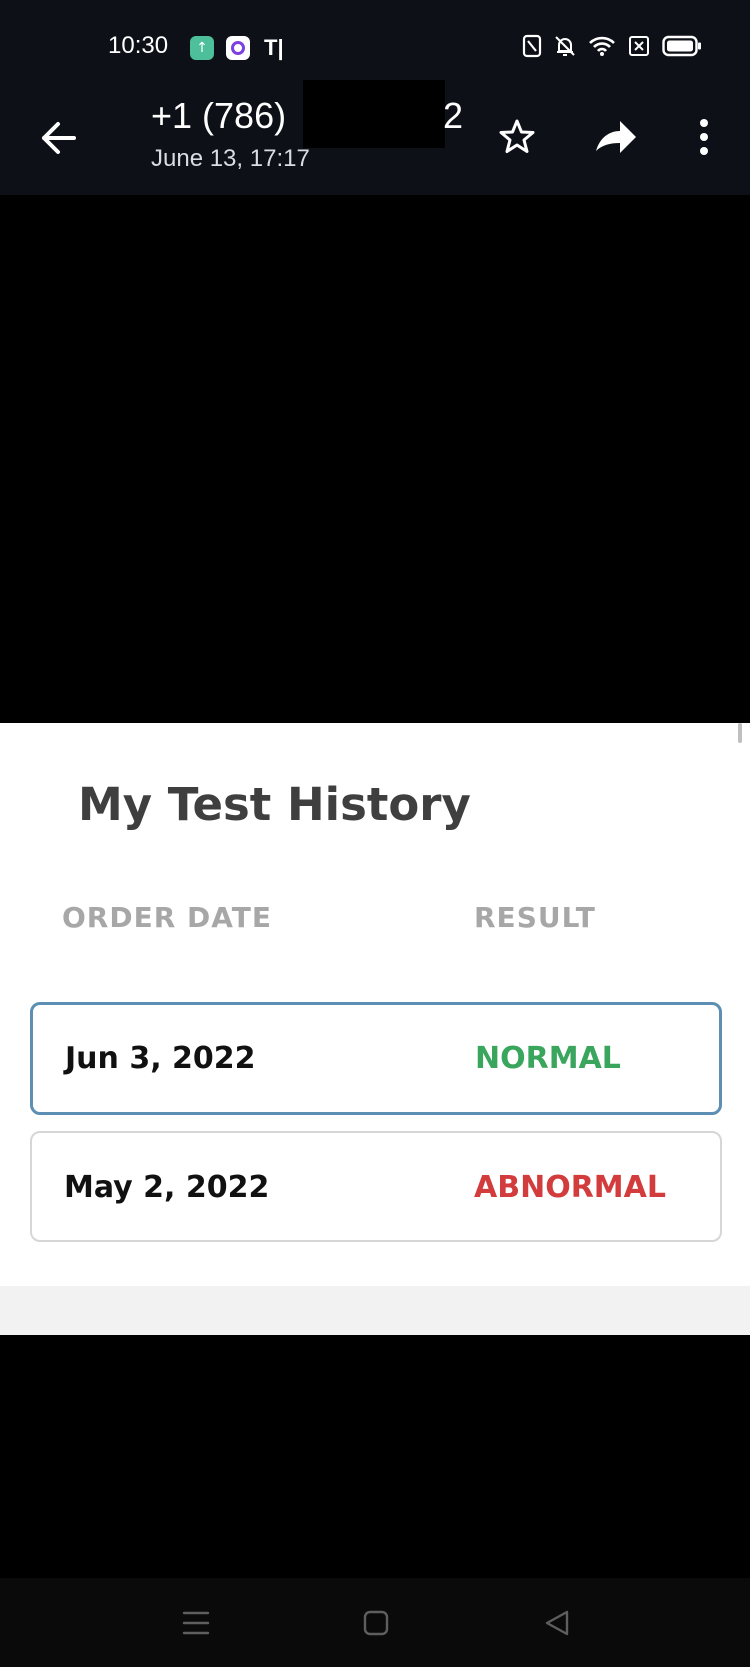 Image resolution: width=750 pixels, height=1667 pixels. Describe the element at coordinates (532, 46) in the screenshot. I see `nfc-icon` at that location.